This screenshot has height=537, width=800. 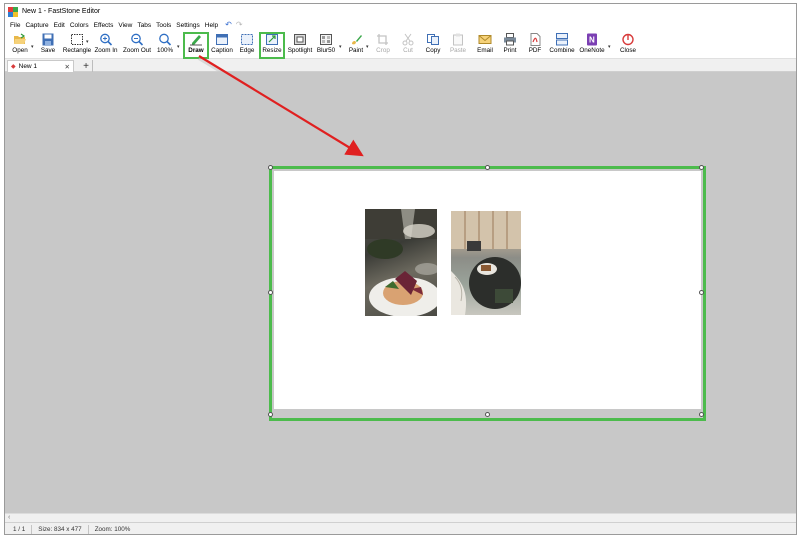 What do you see at coordinates (13, 11) in the screenshot?
I see `faststone-app-icon` at bounding box center [13, 11].